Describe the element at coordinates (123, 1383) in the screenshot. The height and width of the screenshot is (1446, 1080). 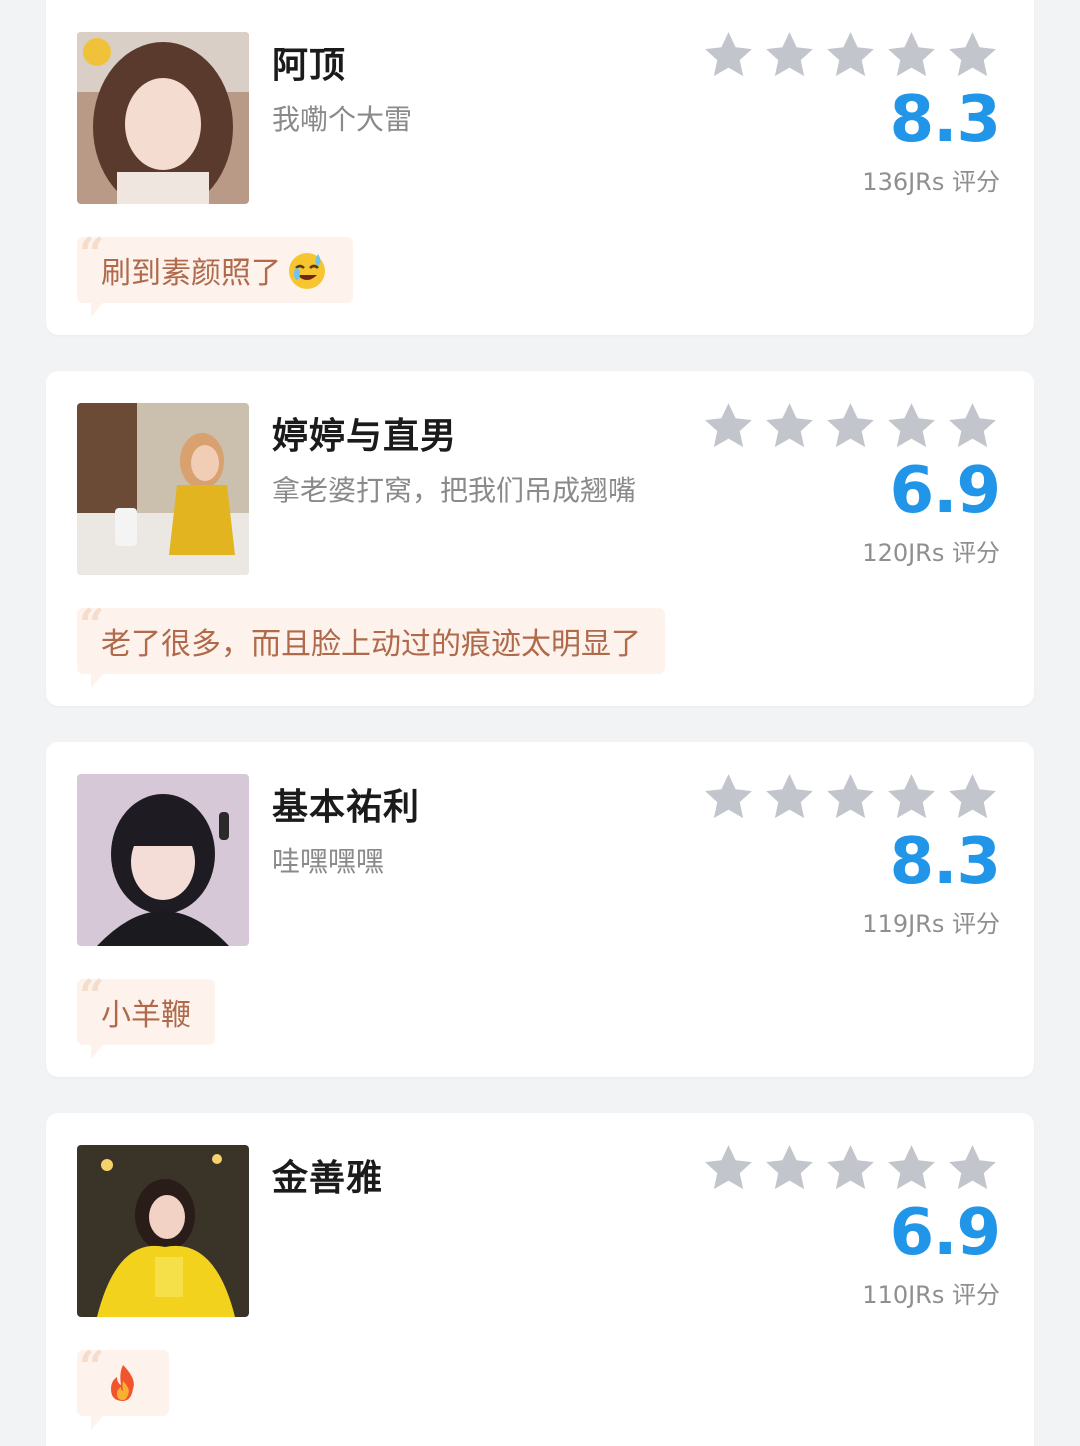
I see `fire-emoji-icon` at that location.